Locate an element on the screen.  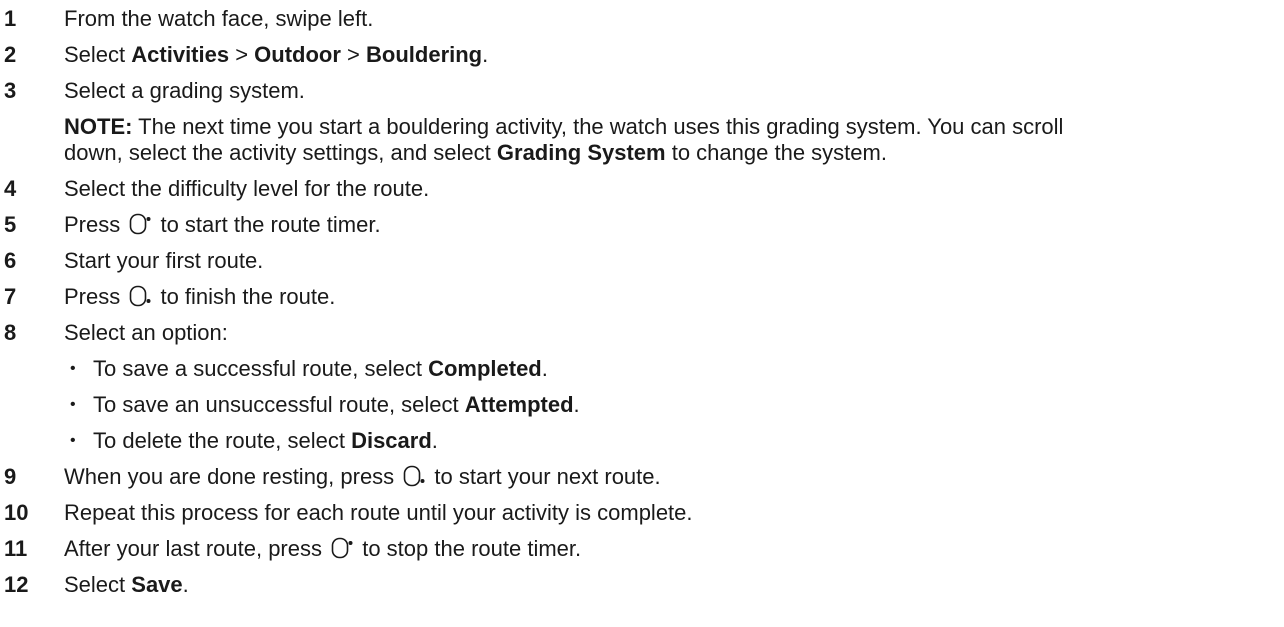
note-label: NOTE: is located at coordinates (98, 126).